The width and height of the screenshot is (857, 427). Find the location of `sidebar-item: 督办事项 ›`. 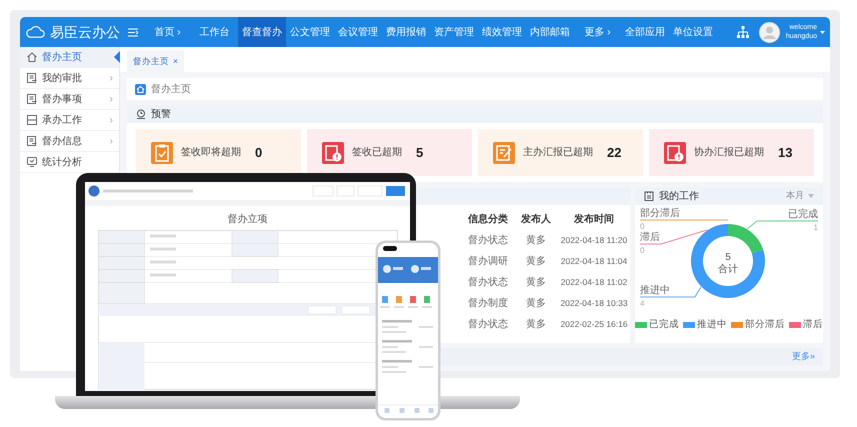

sidebar-item: 督办事项 › is located at coordinates (69, 99).